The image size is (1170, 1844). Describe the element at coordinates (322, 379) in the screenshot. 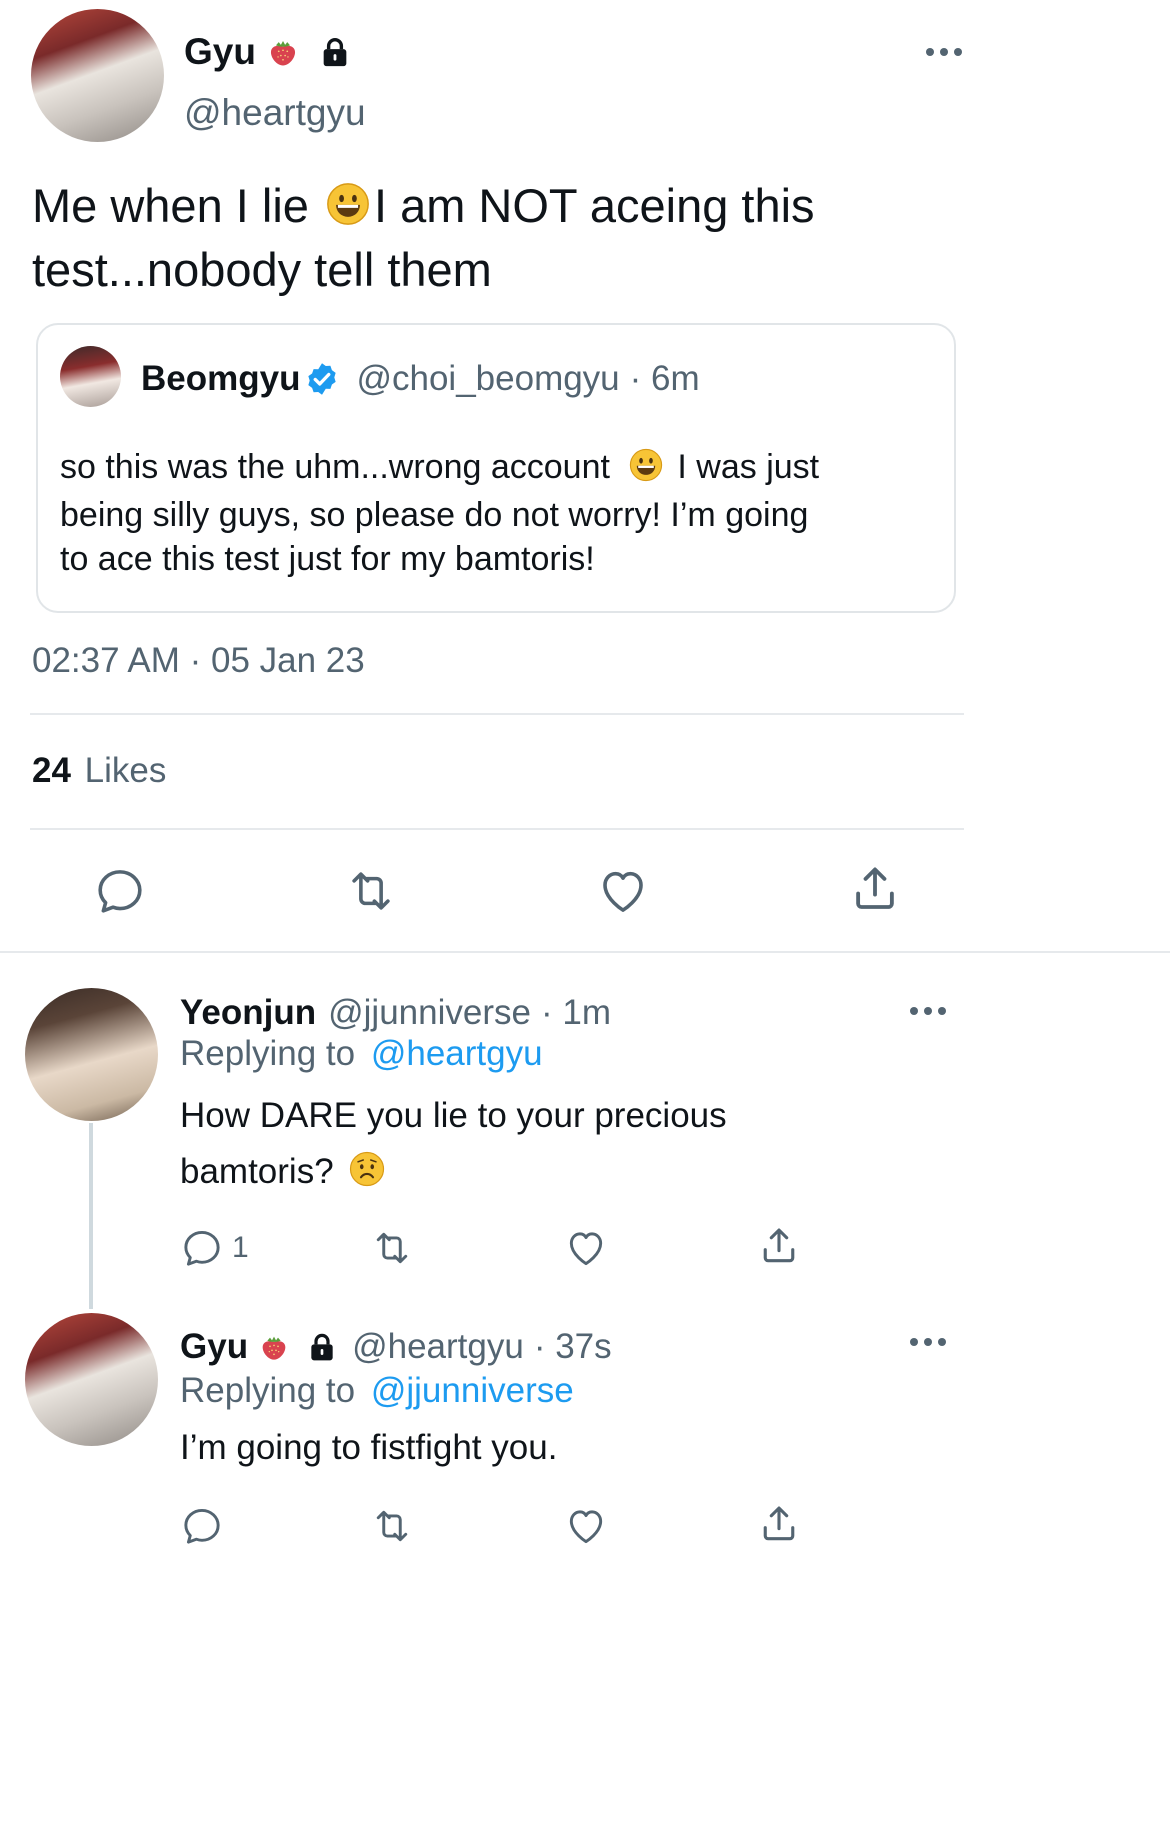

I see `verified-badge-icon` at that location.